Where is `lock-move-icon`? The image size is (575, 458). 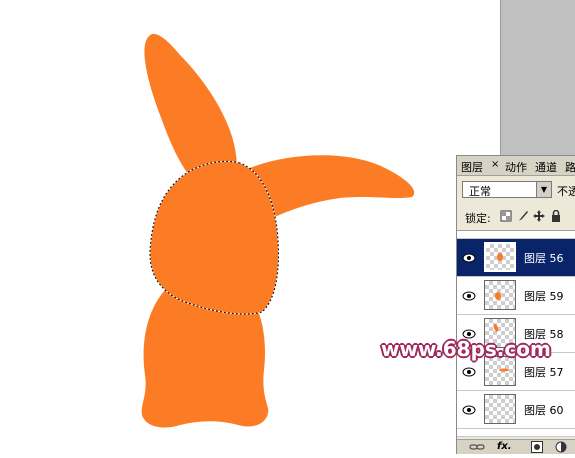 lock-move-icon is located at coordinates (539, 216).